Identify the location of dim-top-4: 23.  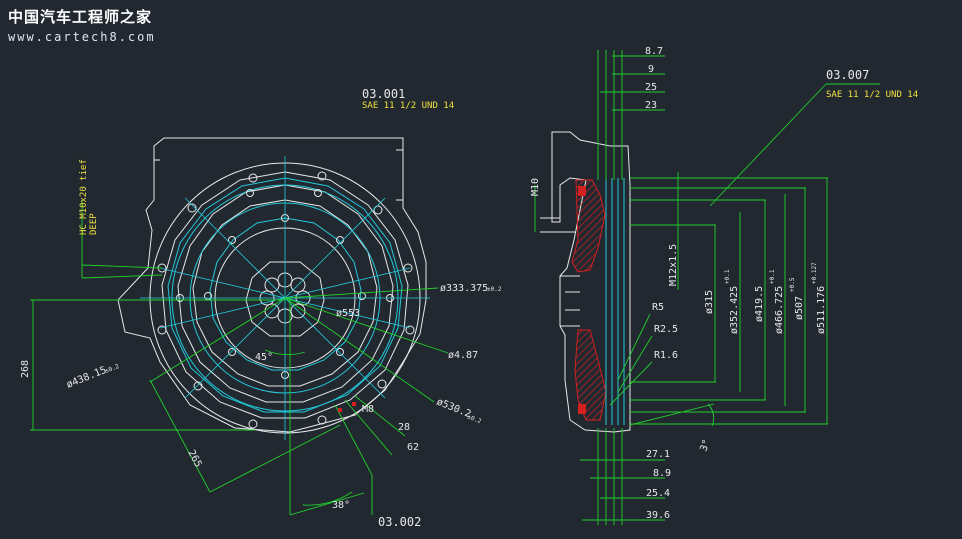
(651, 105).